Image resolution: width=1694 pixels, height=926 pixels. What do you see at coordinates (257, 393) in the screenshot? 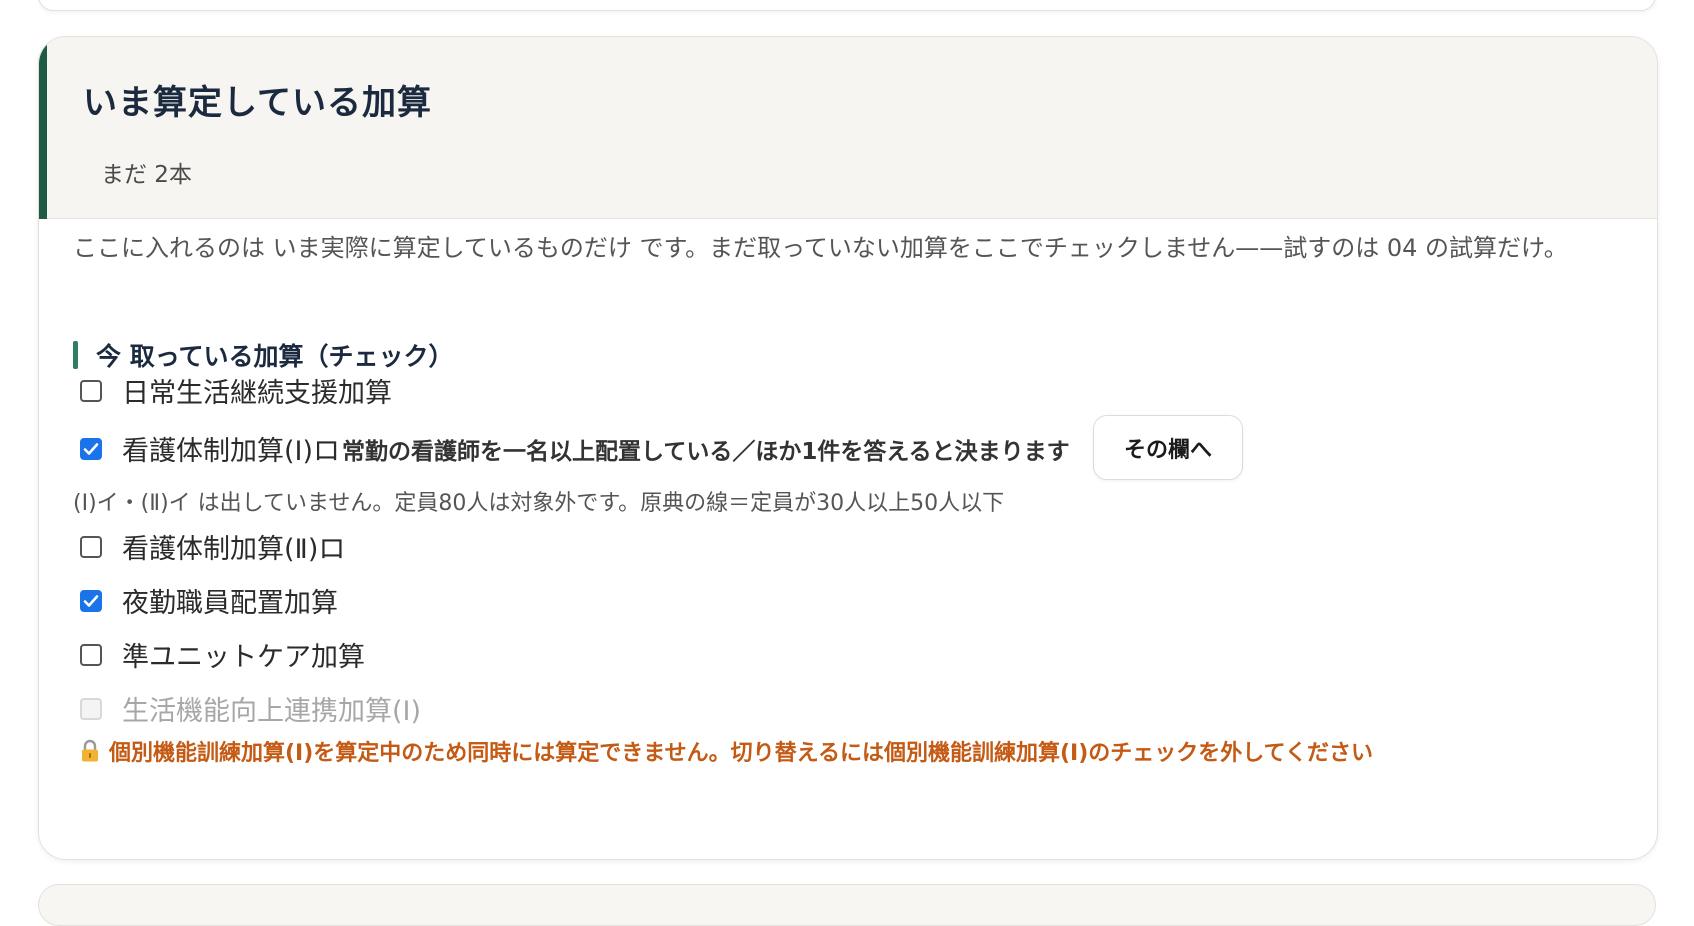
I see `option-label: 日常生活継続支援加算` at bounding box center [257, 393].